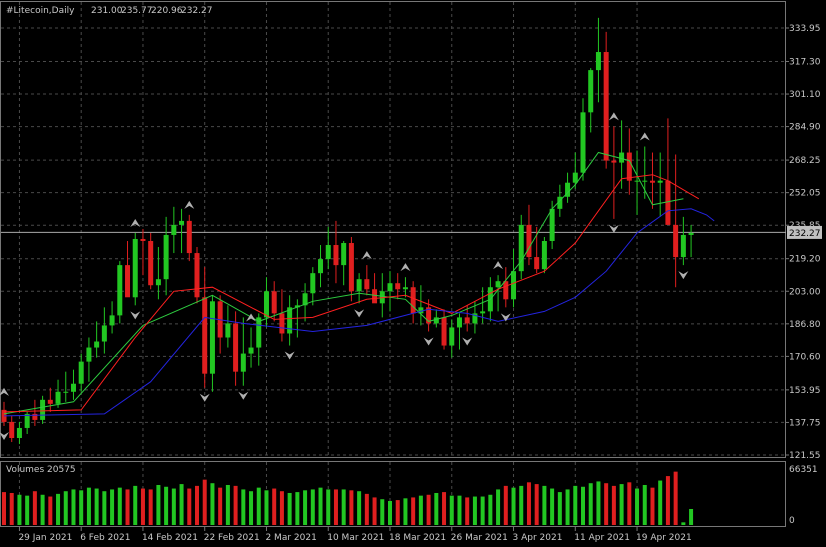 Image resolution: width=826 pixels, height=547 pixels. I want to click on ohlc-low: 220.96, so click(167, 11).